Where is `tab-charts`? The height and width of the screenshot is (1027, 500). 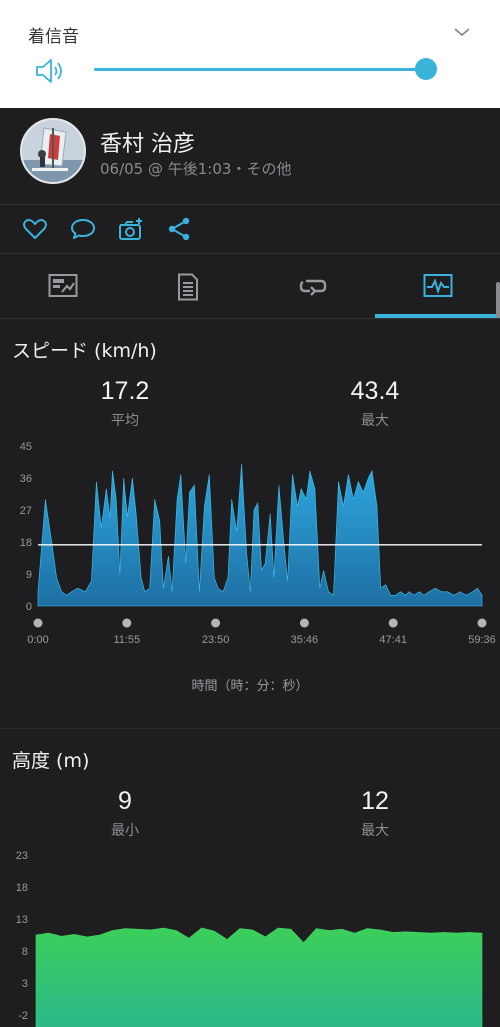 tab-charts is located at coordinates (437, 286).